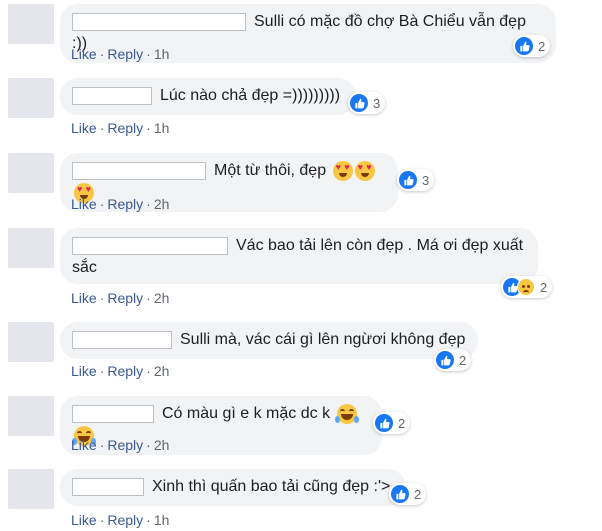  I want to click on comment-text: Xinh thì quấn bao tải cũng đẹp :'>, so click(271, 486).